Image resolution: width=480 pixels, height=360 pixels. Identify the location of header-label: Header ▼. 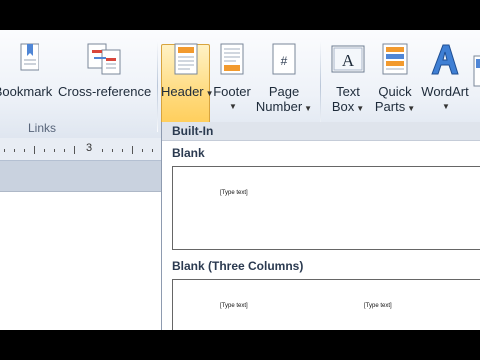
(187, 91).